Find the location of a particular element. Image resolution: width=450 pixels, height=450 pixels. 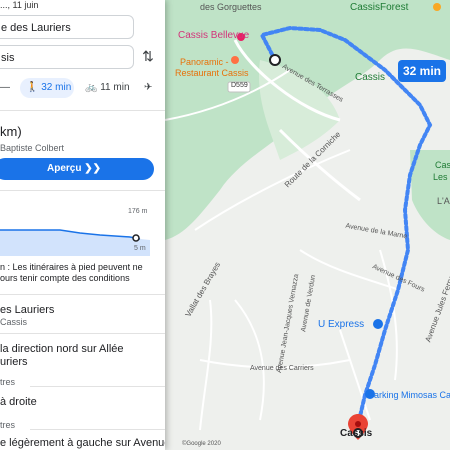

shop-icon is located at coordinates (378, 324).